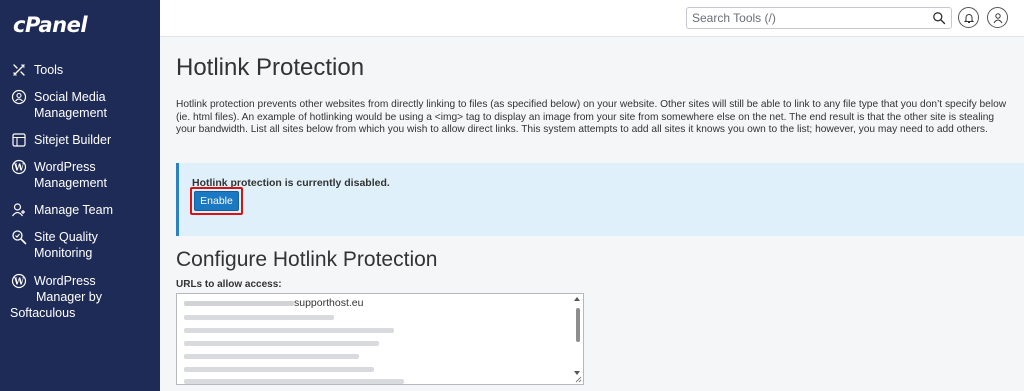 The width and height of the screenshot is (1024, 391). I want to click on sidebar-item-label: Manager by, so click(69, 297).